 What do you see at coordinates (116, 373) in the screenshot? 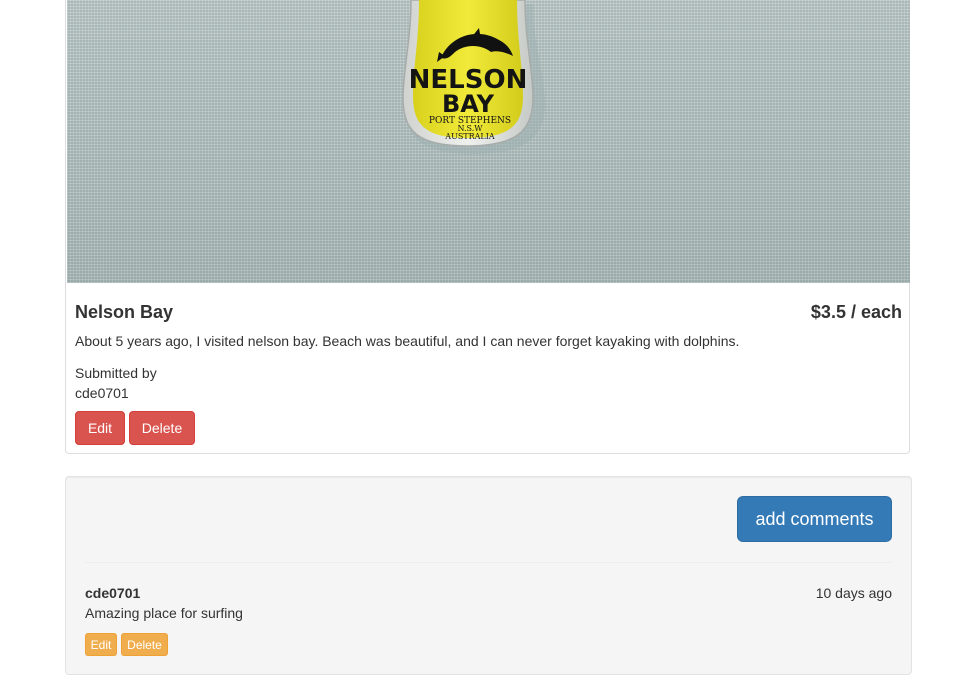
I see `submitted-label: Submitted by` at bounding box center [116, 373].